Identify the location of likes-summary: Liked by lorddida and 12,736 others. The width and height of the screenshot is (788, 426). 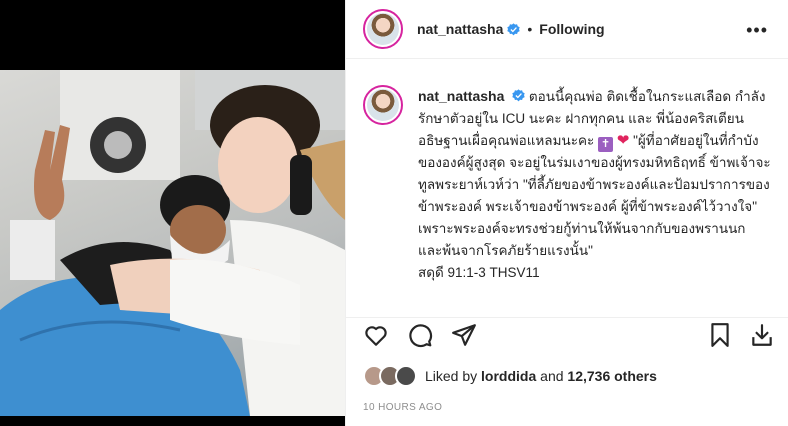
(510, 376).